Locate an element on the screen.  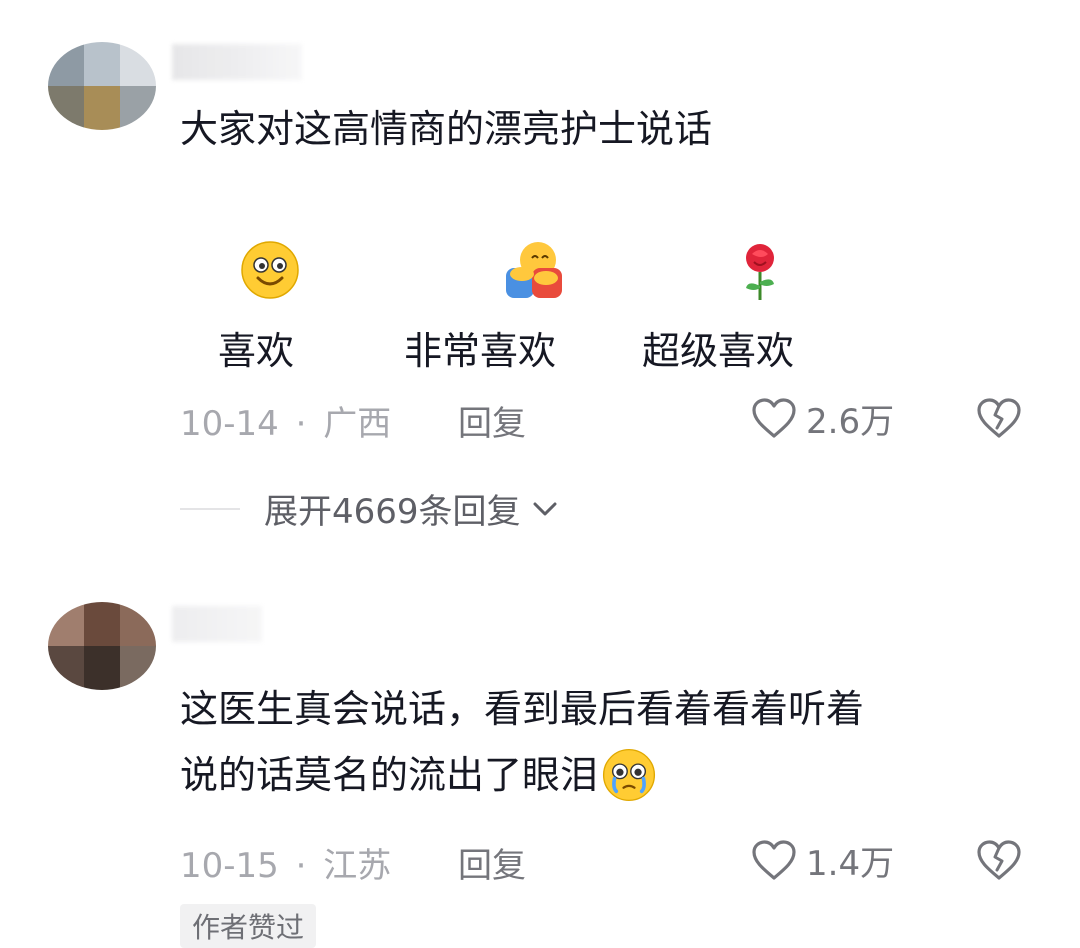
rose-icon is located at coordinates (760, 272).